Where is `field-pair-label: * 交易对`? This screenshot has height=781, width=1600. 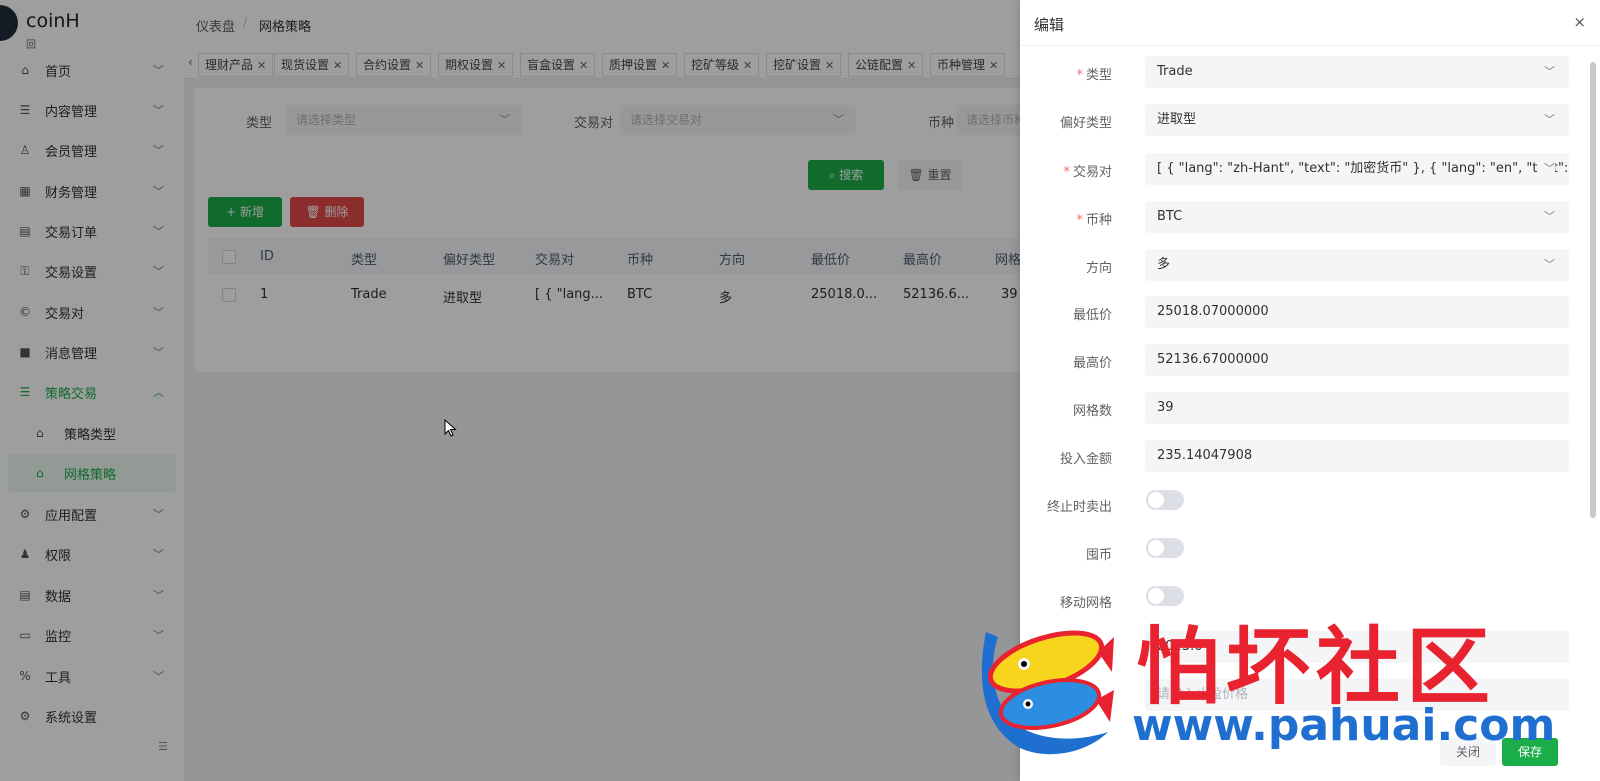
field-pair-label: * 交易对 is located at coordinates (1087, 172).